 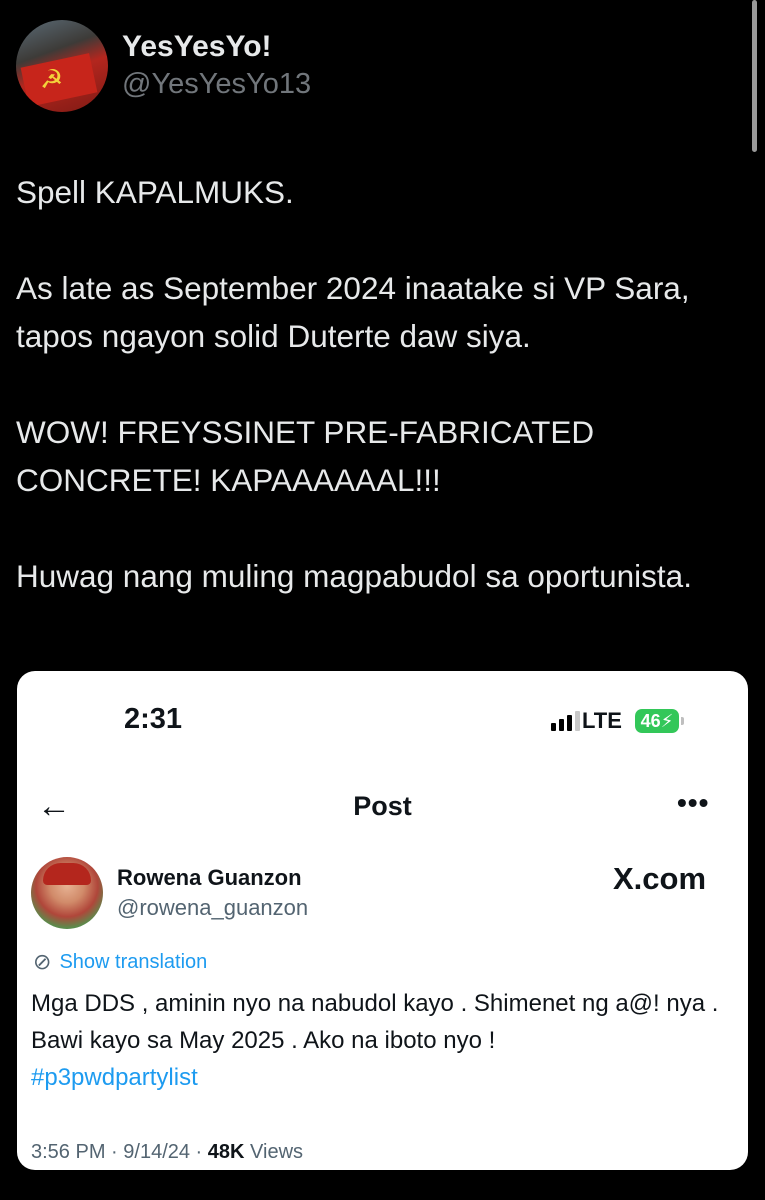 I want to click on battery-icon: 46 ⚡, so click(x=657, y=721).